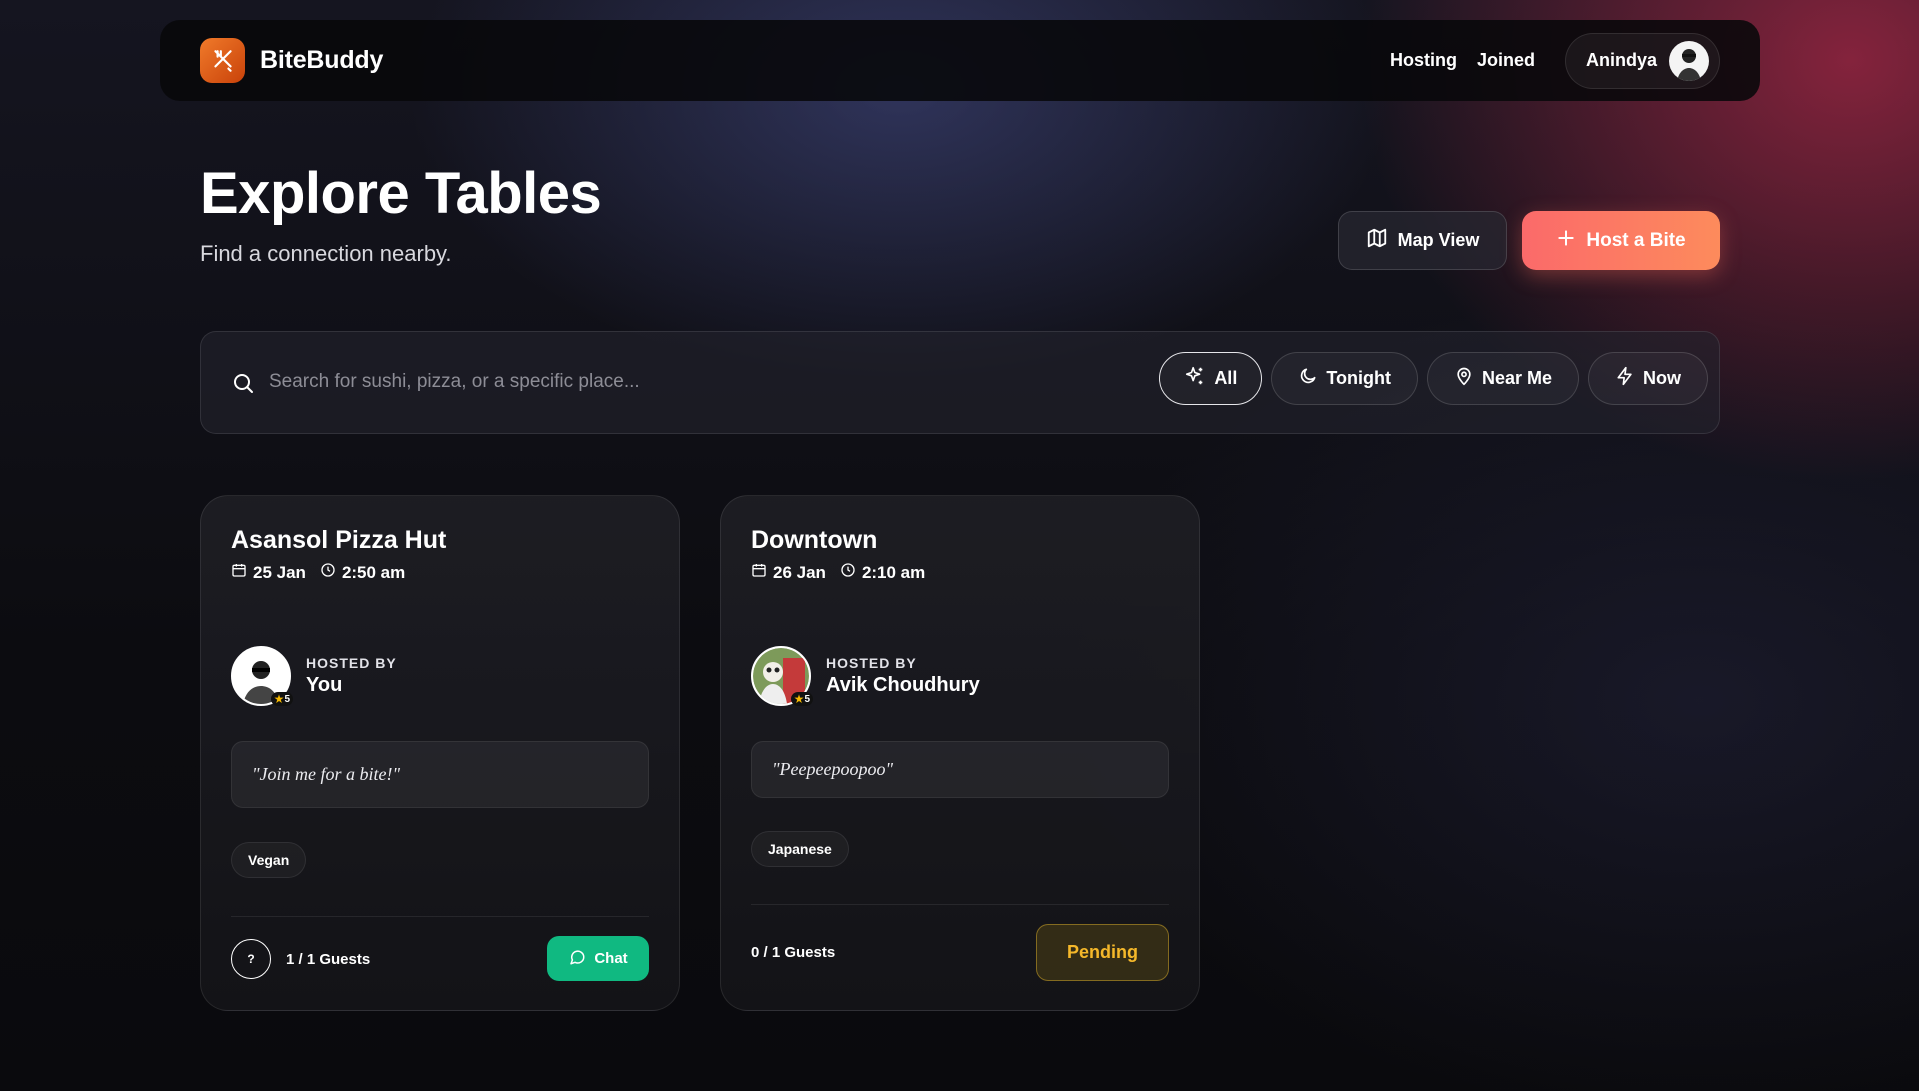 This screenshot has width=1919, height=1091. Describe the element at coordinates (440, 774) in the screenshot. I see `card-quote: "Join me for a bite!"` at that location.